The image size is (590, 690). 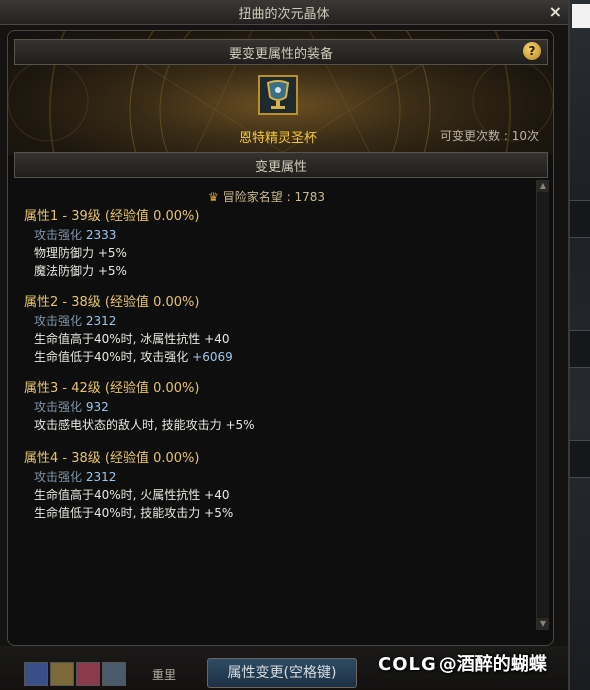 I want to click on reputation-line: ♛ 冒险家名望 : 1783, so click(x=266, y=196).